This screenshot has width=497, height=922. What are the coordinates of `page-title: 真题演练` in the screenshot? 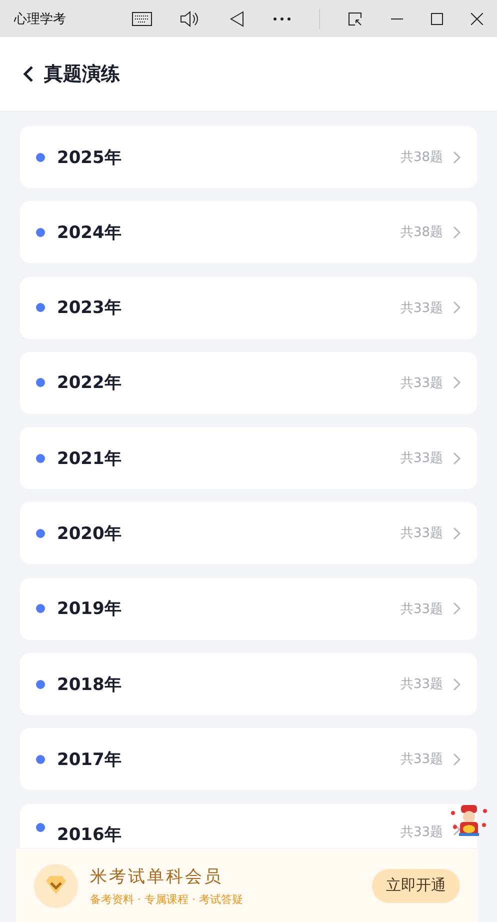 It's located at (82, 74).